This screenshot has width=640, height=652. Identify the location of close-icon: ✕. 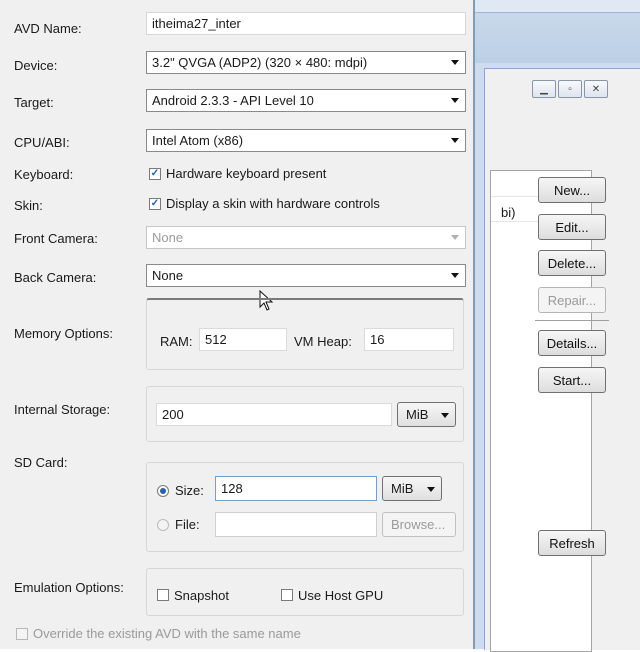
(596, 89).